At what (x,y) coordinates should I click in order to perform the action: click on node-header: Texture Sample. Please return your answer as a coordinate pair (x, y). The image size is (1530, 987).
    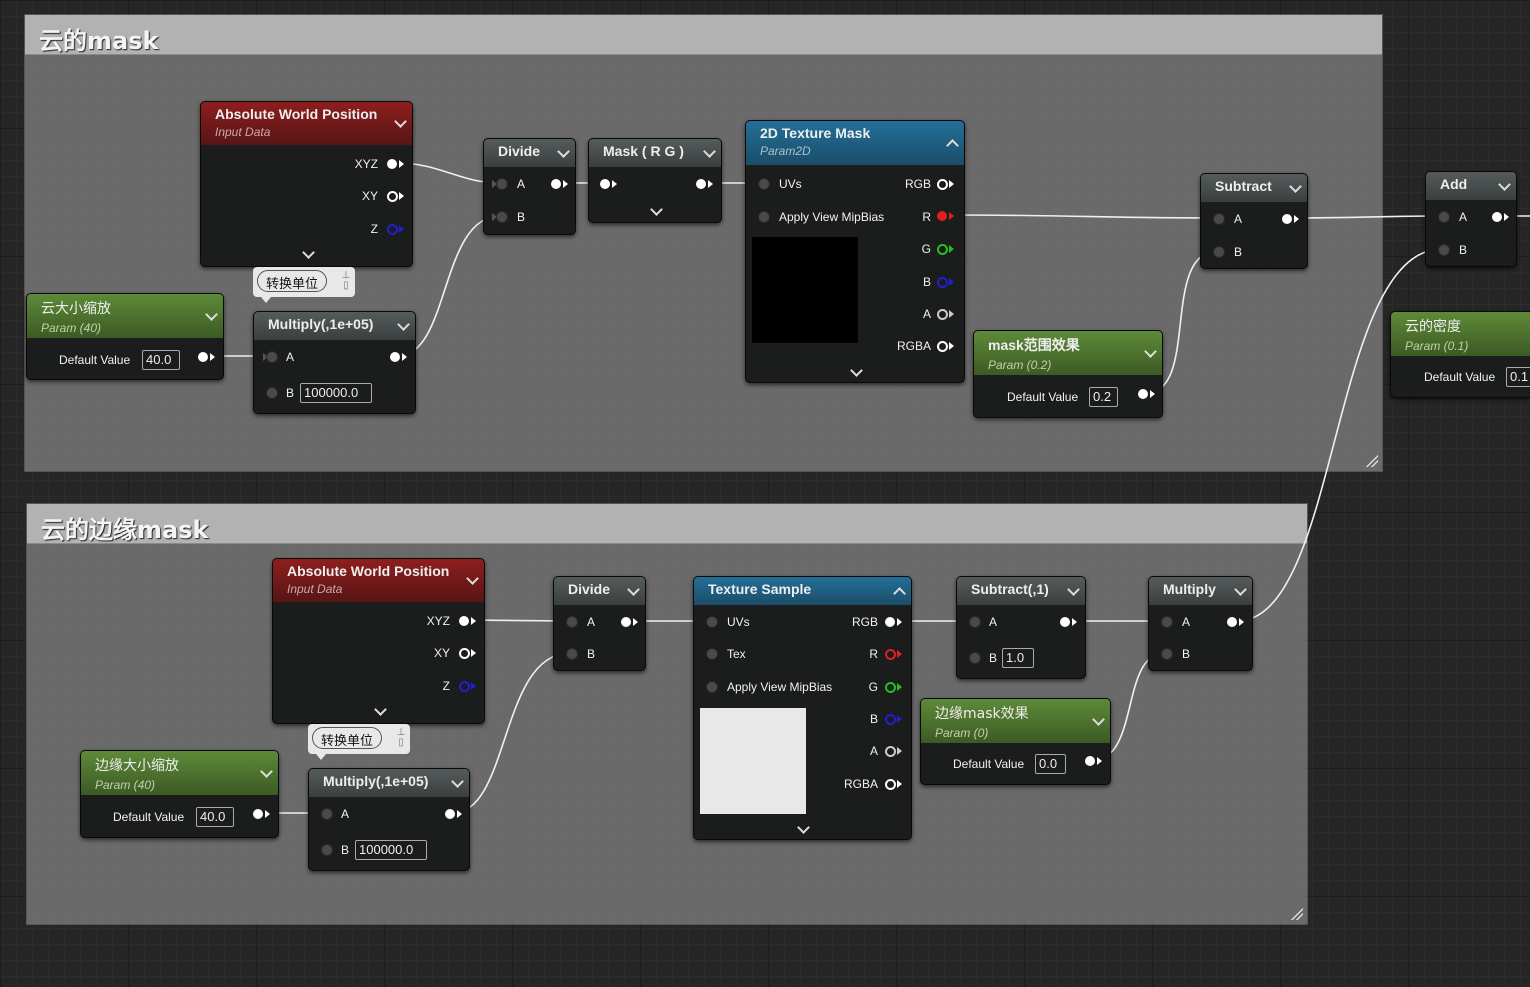
    Looking at the image, I should click on (802, 591).